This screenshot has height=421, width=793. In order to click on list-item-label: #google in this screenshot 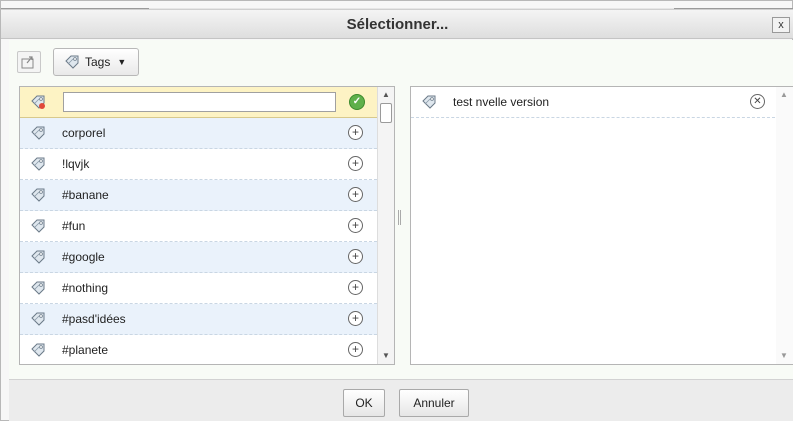, I will do `click(83, 257)`.